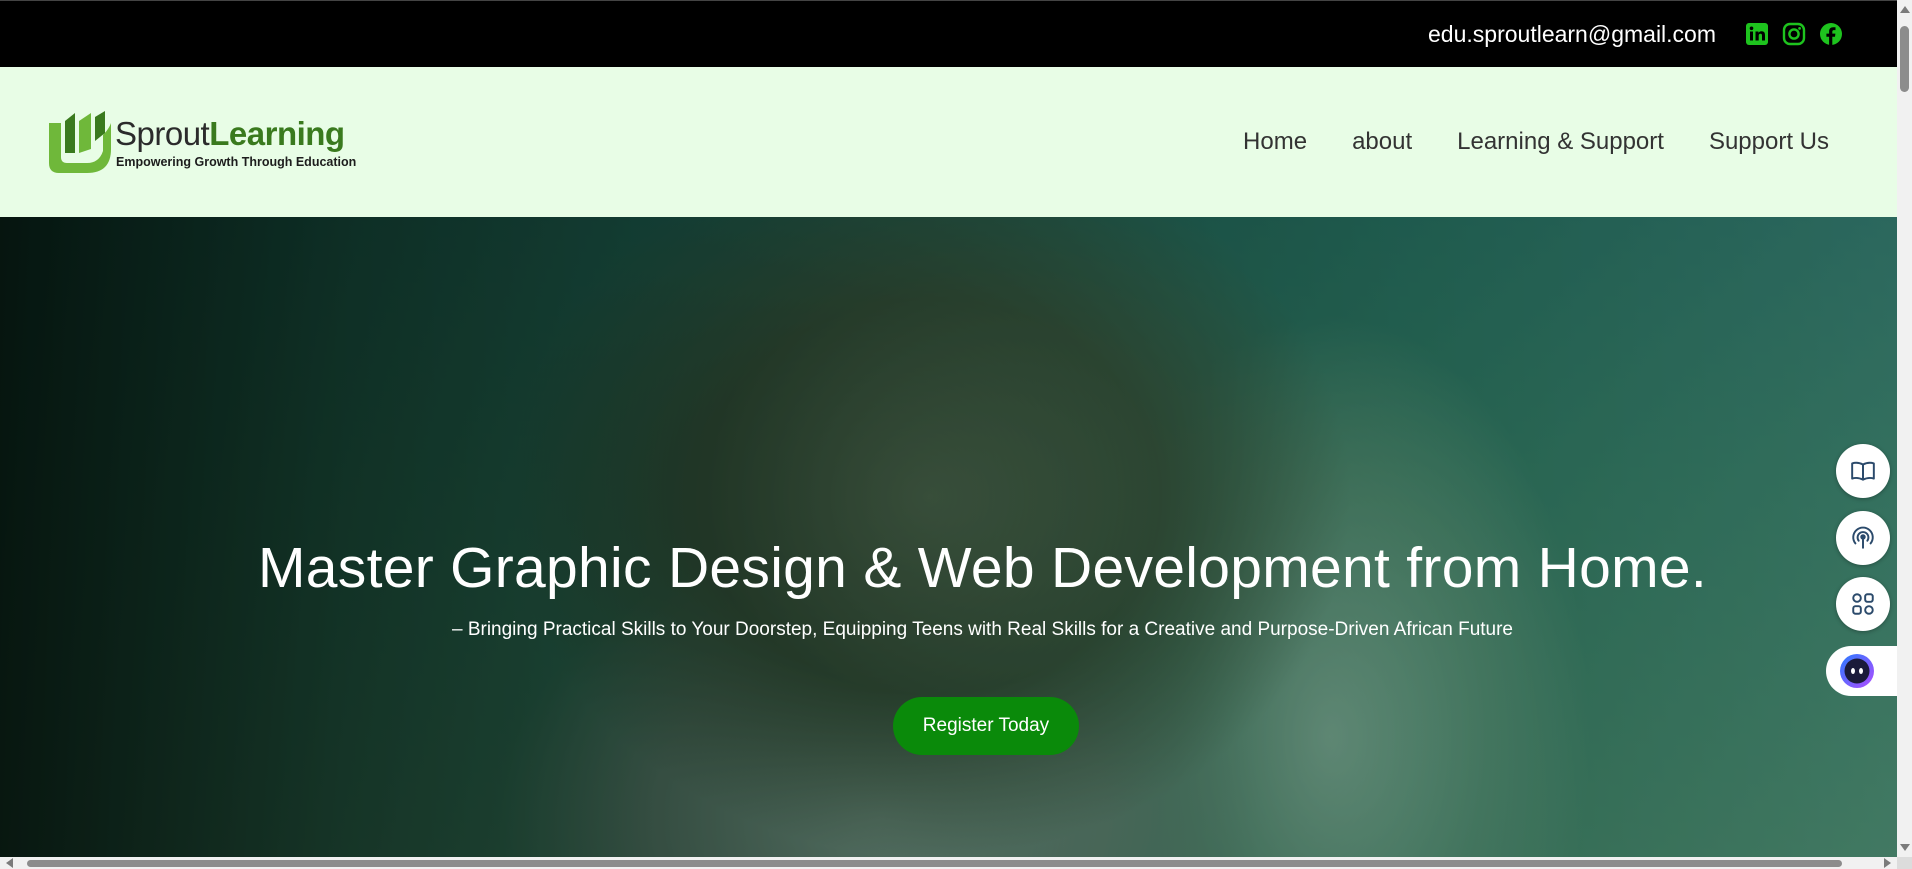  Describe the element at coordinates (1904, 59) in the screenshot. I see `vertical-scroll-thumb` at that location.